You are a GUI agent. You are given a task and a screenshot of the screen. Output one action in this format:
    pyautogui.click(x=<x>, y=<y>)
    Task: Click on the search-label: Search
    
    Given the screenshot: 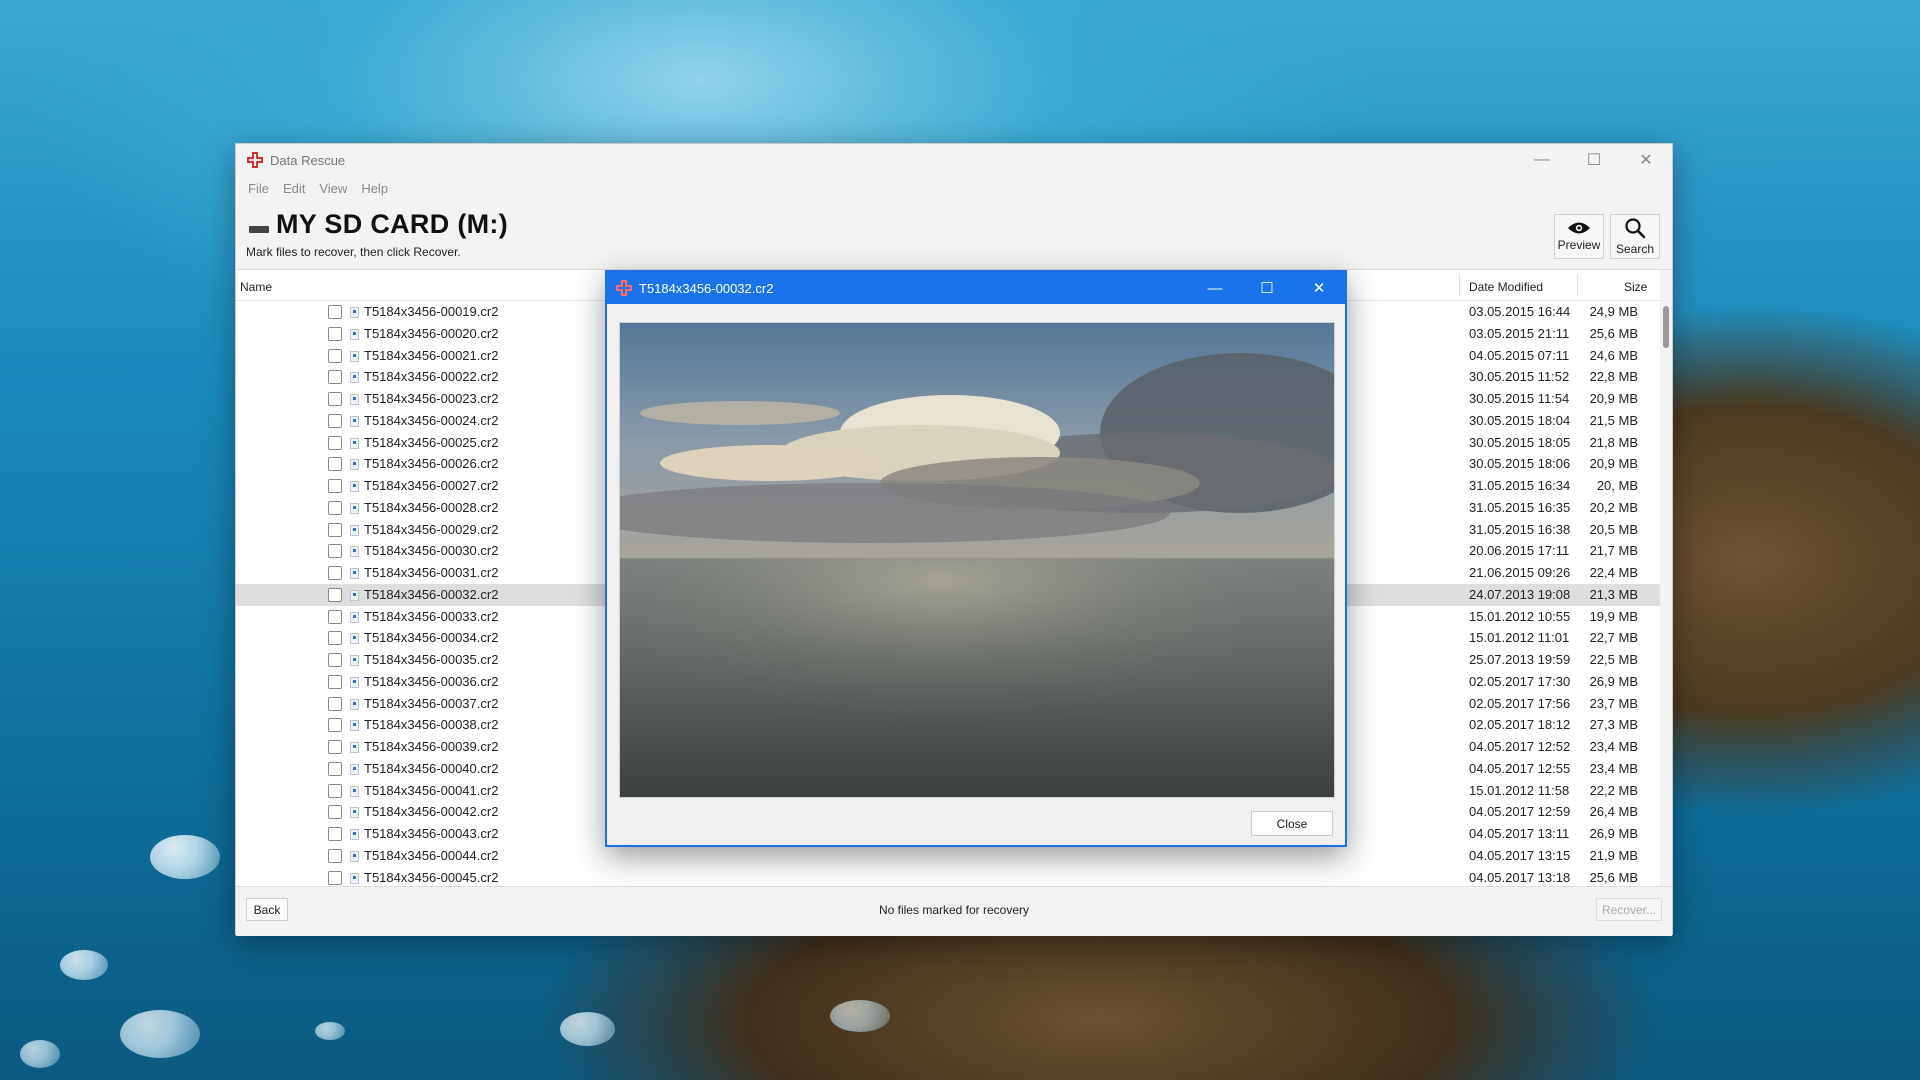 What is the action you would take?
    pyautogui.click(x=1635, y=249)
    